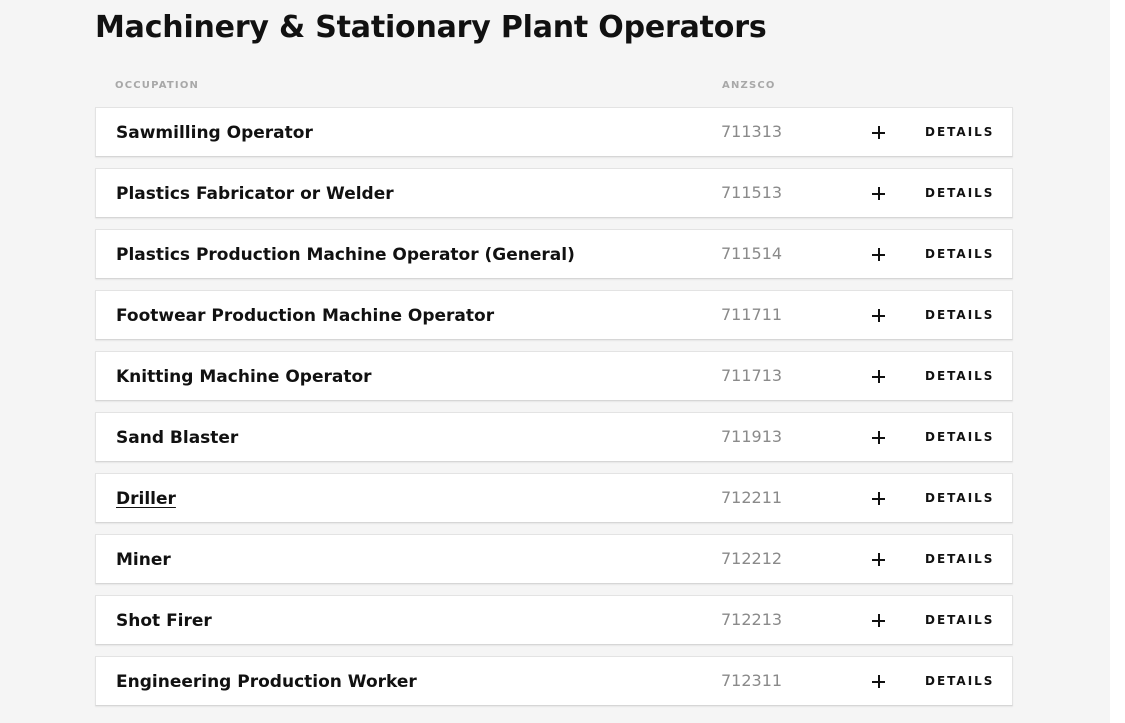 This screenshot has height=723, width=1125. Describe the element at coordinates (752, 436) in the screenshot. I see `anzsco-code: 711913` at that location.